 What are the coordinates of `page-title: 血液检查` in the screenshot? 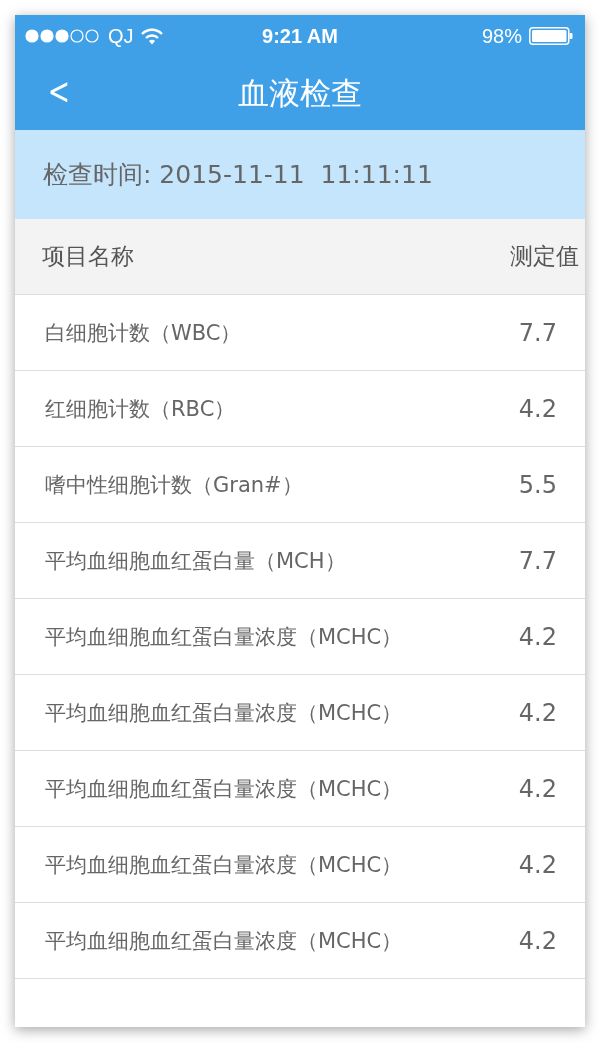 It's located at (300, 93).